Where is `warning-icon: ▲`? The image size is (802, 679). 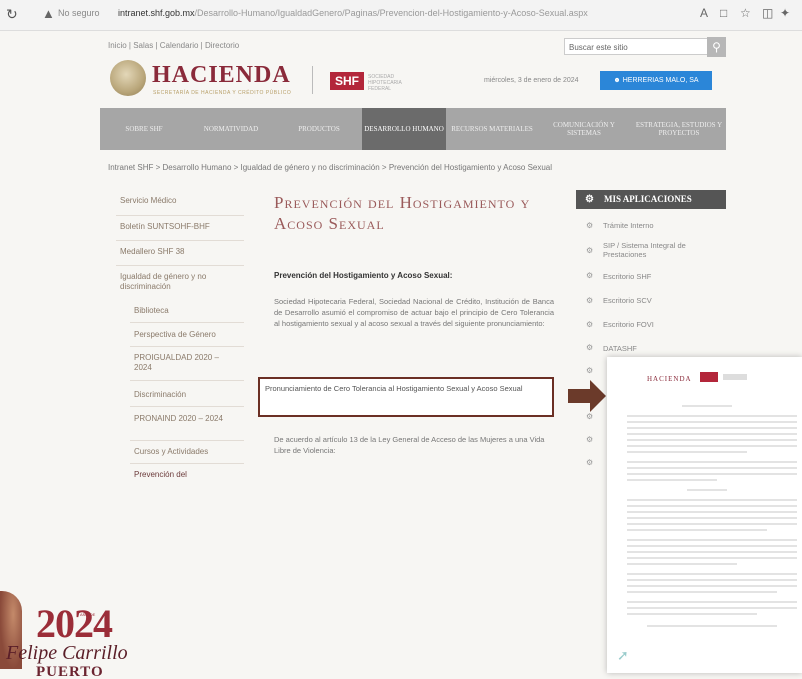
warning-icon: ▲ is located at coordinates (48, 13).